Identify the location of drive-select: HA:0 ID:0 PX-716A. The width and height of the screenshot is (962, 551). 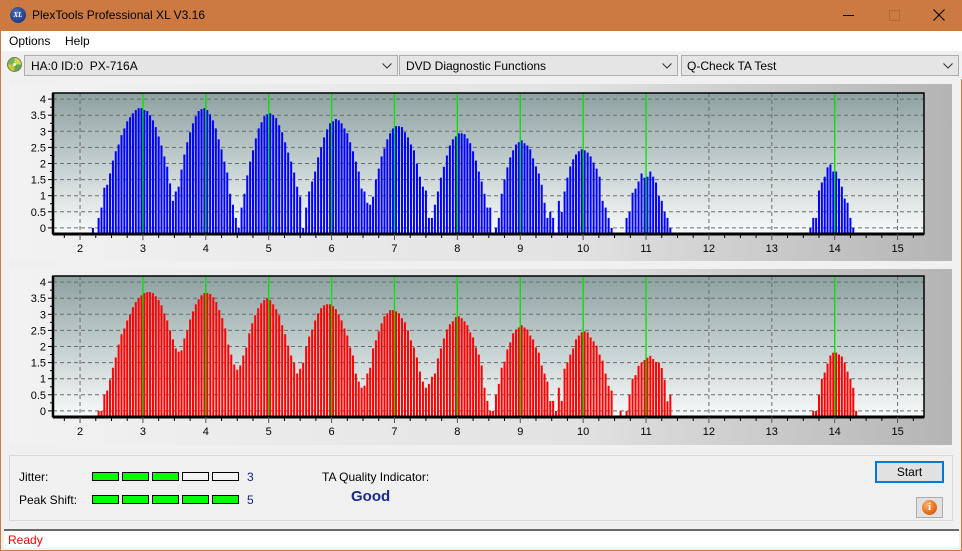
(211, 65).